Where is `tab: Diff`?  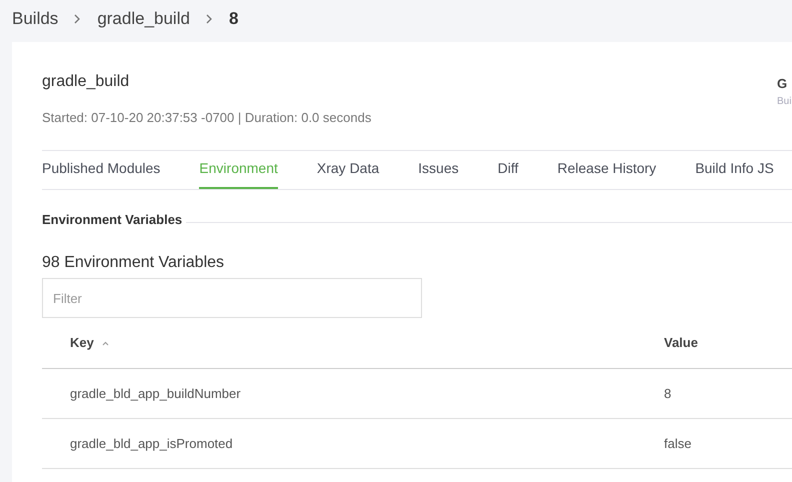 tab: Diff is located at coordinates (508, 169).